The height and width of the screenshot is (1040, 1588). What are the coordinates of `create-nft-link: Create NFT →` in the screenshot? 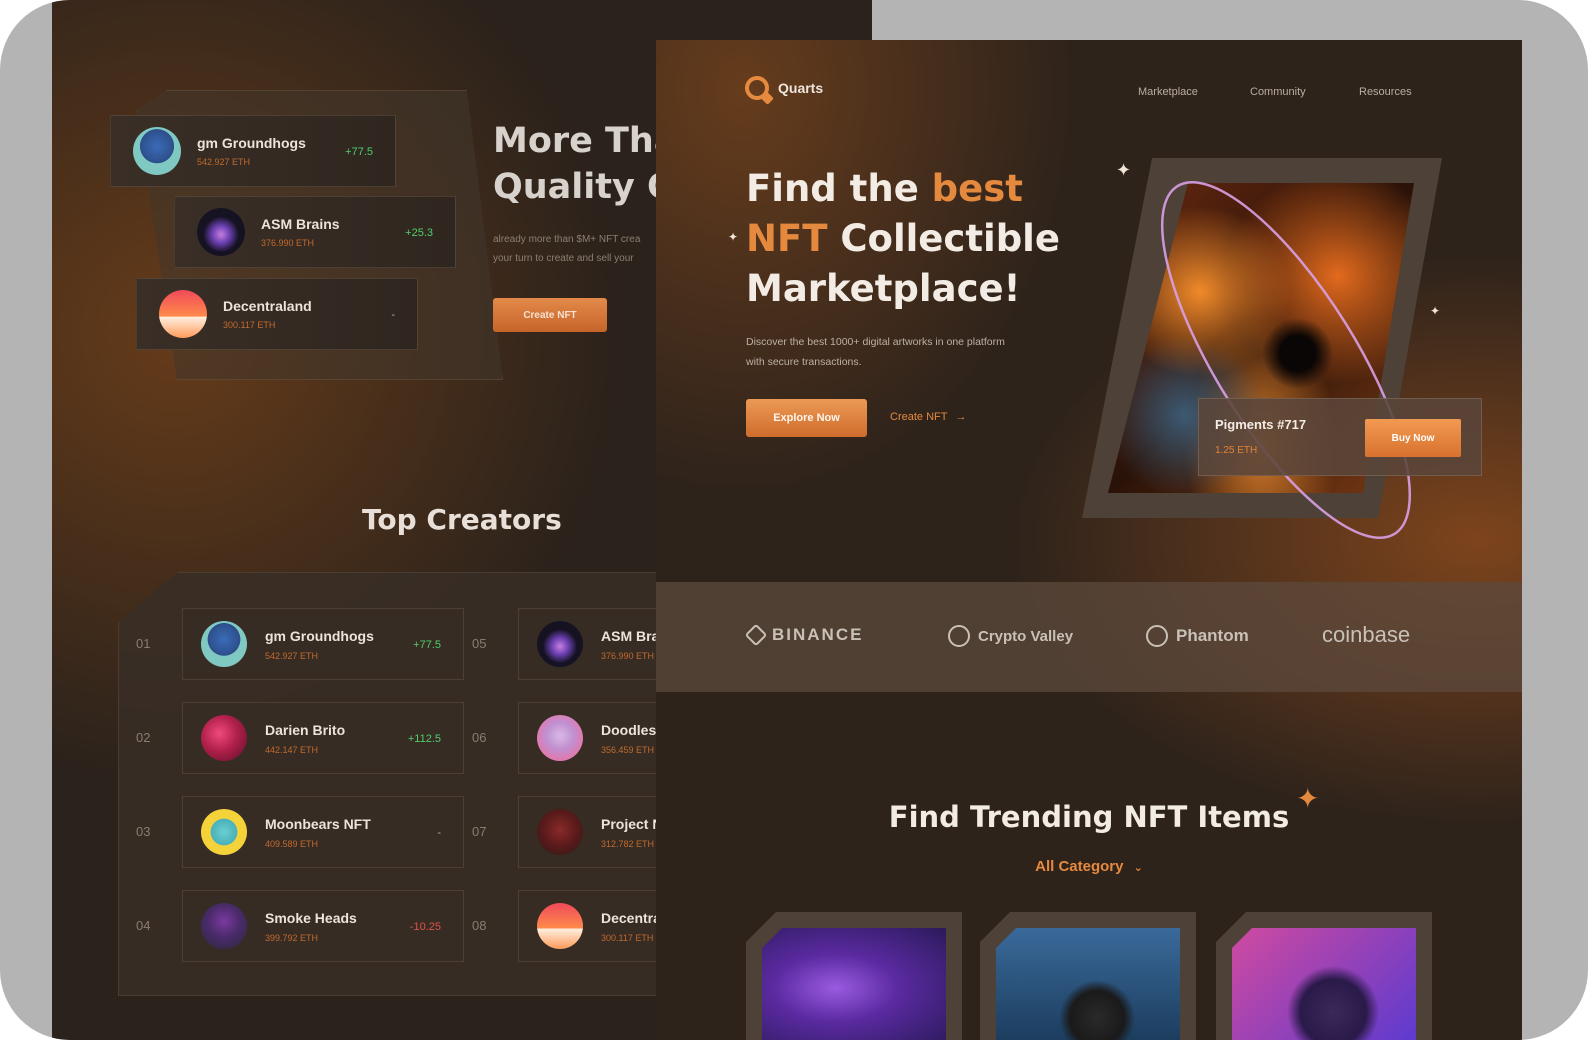 It's located at (928, 417).